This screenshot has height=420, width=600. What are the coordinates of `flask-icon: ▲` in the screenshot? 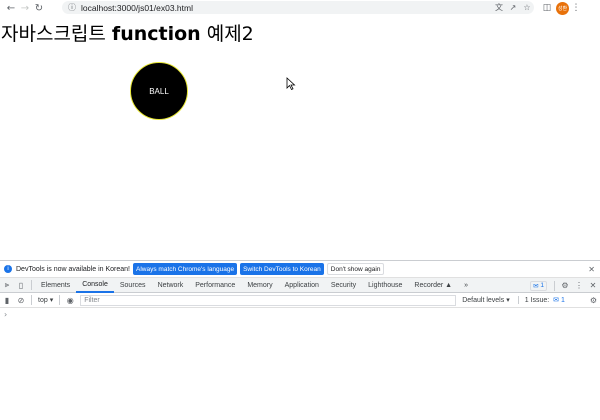 It's located at (449, 285).